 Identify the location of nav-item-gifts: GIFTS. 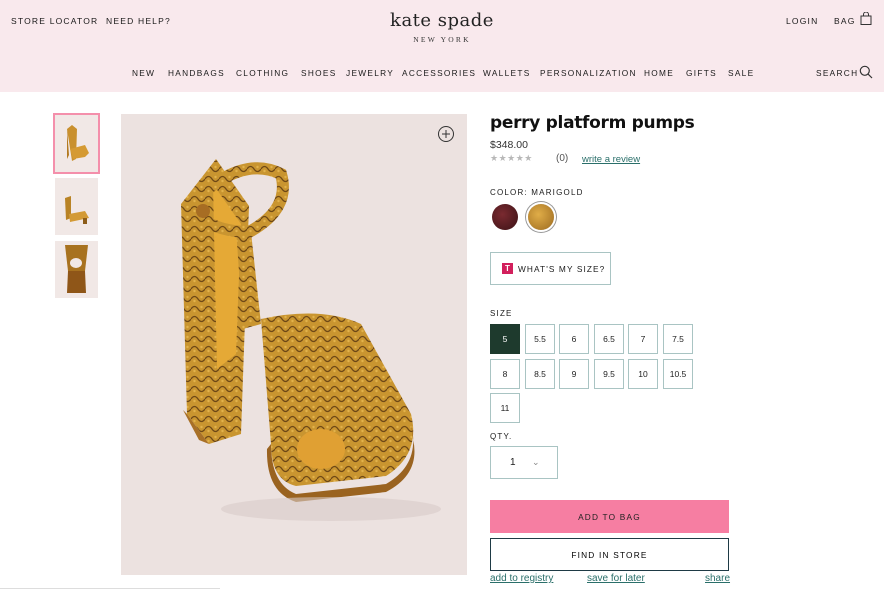
(701, 73).